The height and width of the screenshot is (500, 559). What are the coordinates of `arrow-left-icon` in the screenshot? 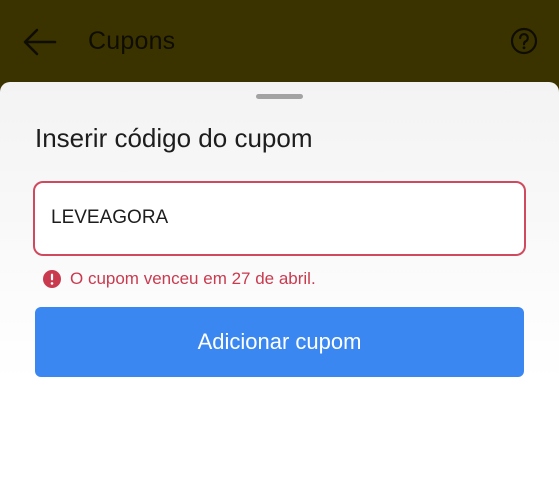 It's located at (40, 42).